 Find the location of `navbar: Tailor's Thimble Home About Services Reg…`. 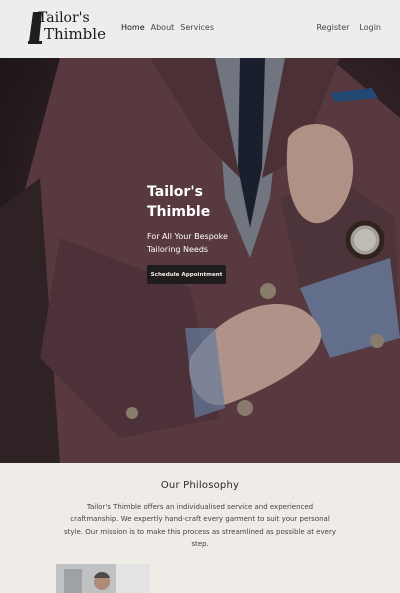

navbar: Tailor's Thimble Home About Services Reg… is located at coordinates (200, 29).